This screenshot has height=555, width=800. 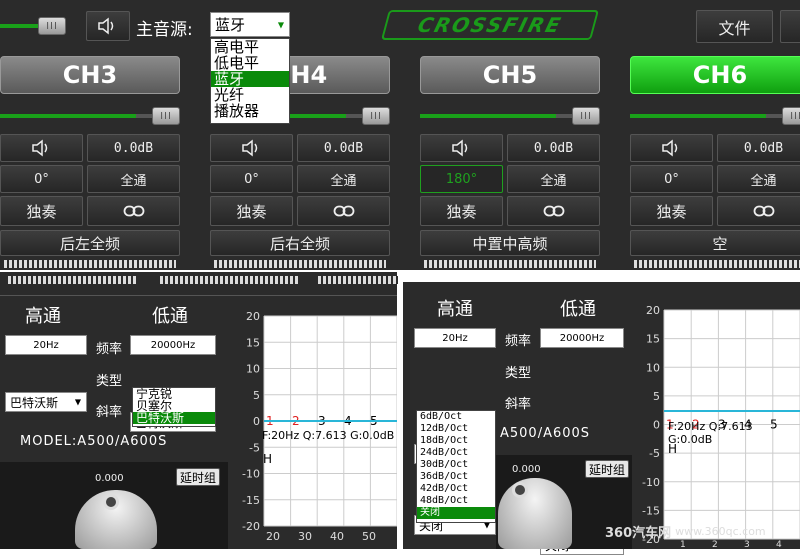 What do you see at coordinates (535, 513) in the screenshot?
I see `car-image` at bounding box center [535, 513].